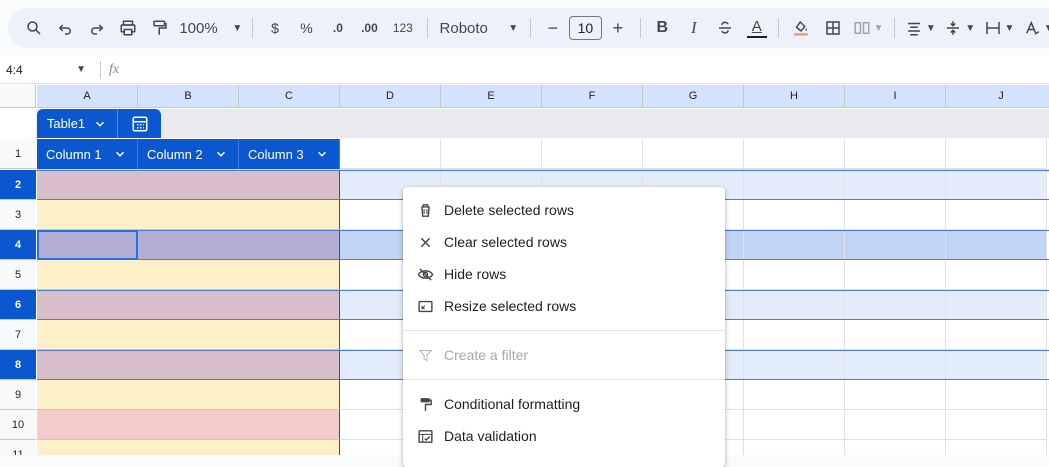  What do you see at coordinates (756, 28) in the screenshot?
I see `text-color-button: A` at bounding box center [756, 28].